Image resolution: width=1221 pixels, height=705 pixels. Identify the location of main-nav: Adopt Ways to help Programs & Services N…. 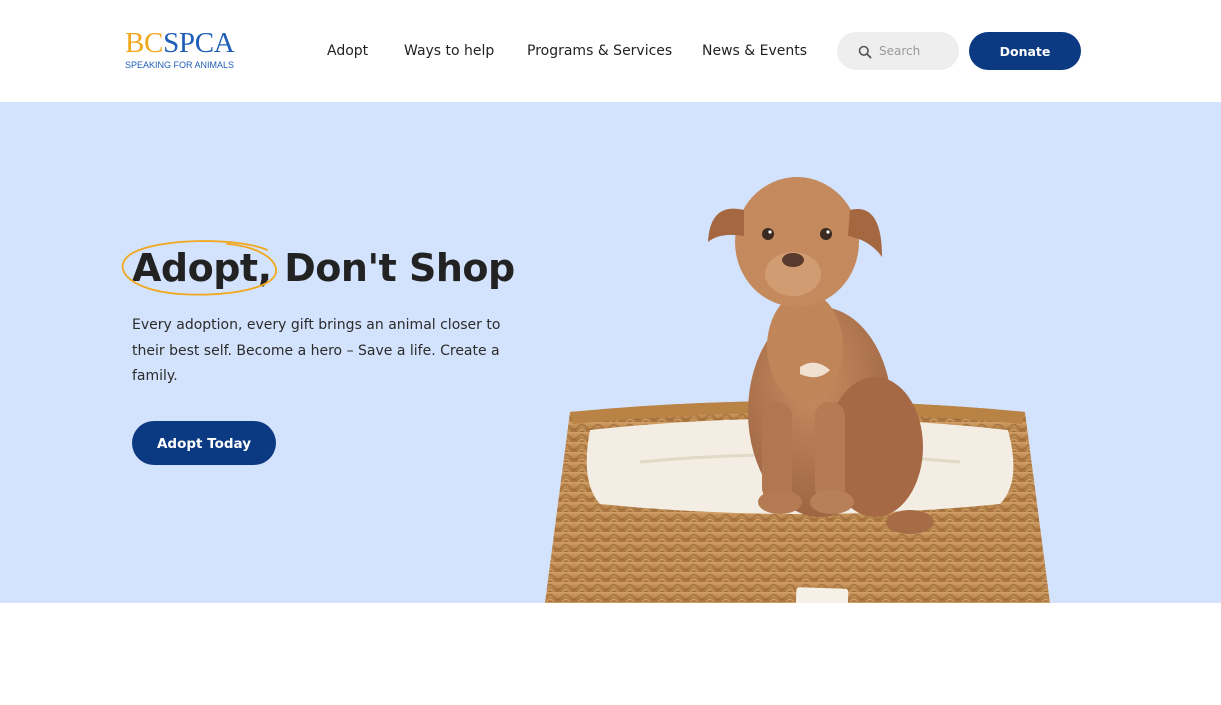
(415, 51).